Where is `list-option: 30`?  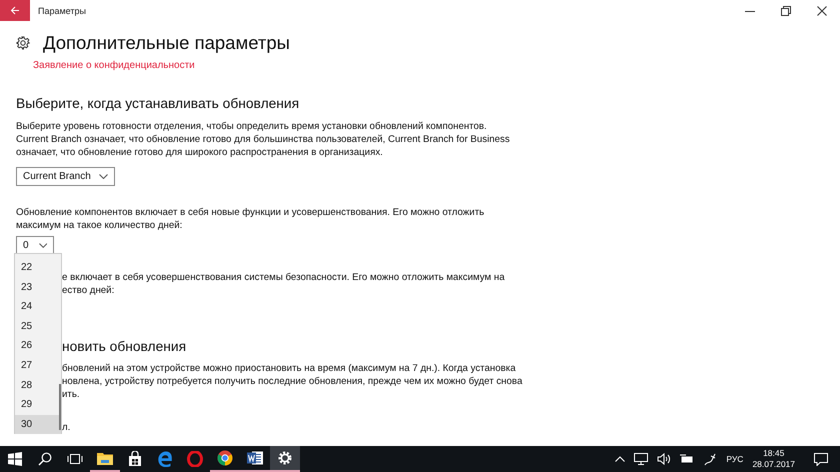 list-option: 30 is located at coordinates (38, 424).